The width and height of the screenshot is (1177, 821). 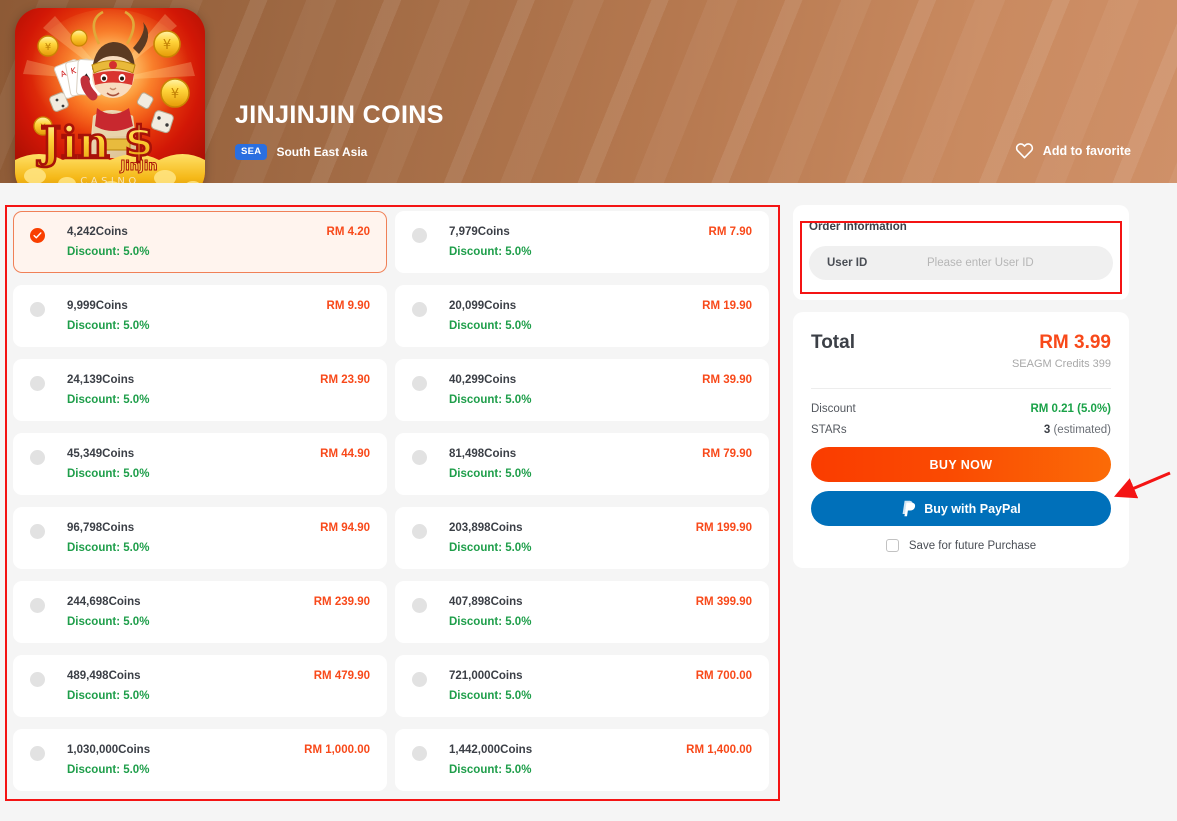 What do you see at coordinates (483, 306) in the screenshot?
I see `package-name: 20,099Coins` at bounding box center [483, 306].